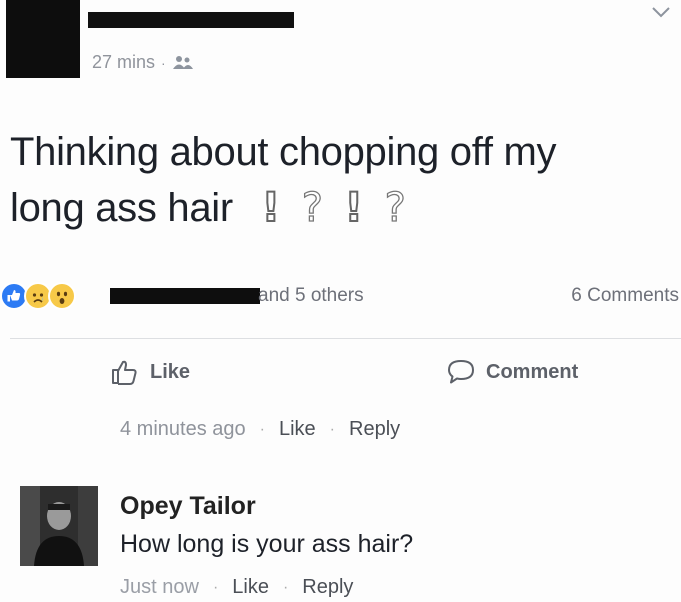  What do you see at coordinates (121, 208) in the screenshot?
I see `post-text-line-2-words: long ass hair` at bounding box center [121, 208].